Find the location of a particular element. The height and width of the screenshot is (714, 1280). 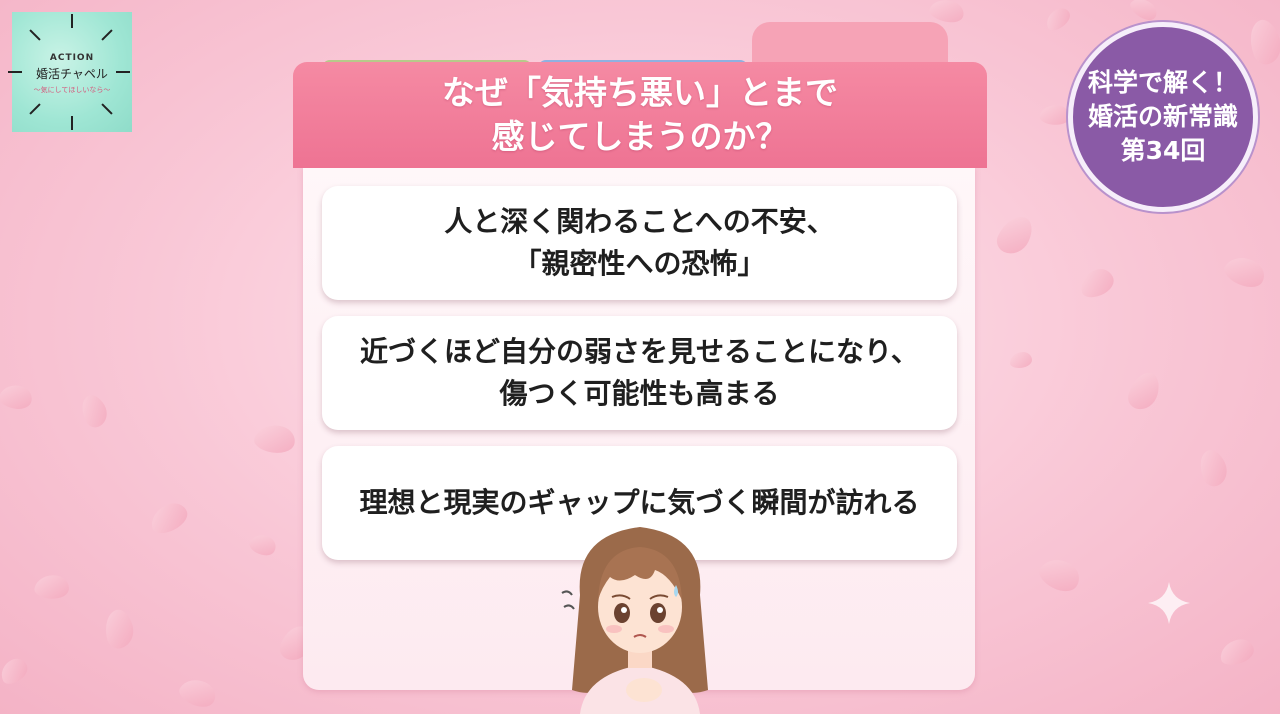

logo-sub-text: 〜気にしてほしいなら〜 is located at coordinates (72, 90).